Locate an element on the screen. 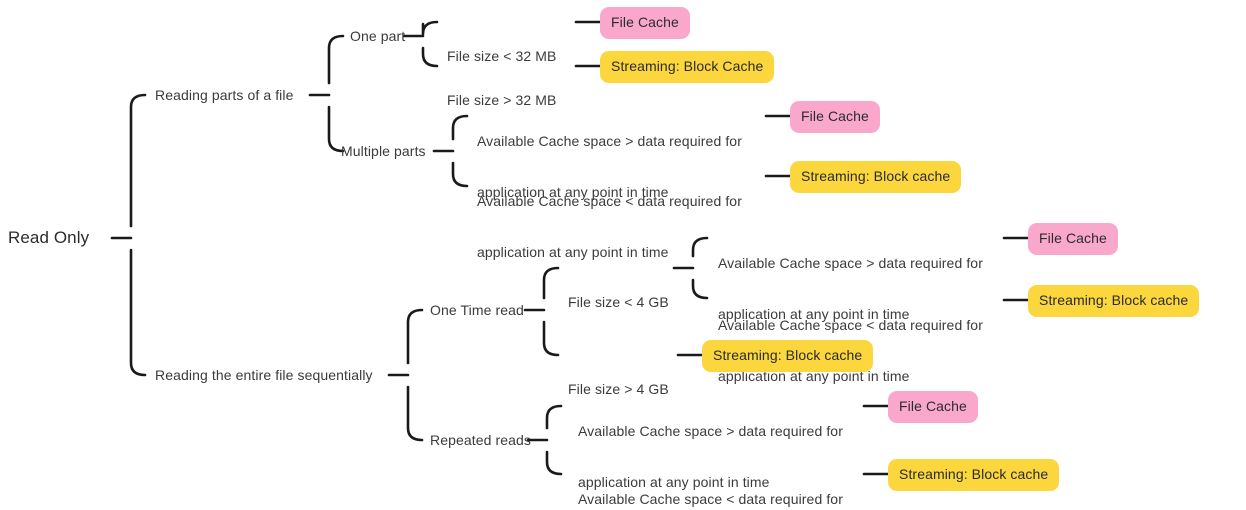 The height and width of the screenshot is (510, 1246). node-reading-parts-of-a-file: Reading parts of a file is located at coordinates (224, 95).